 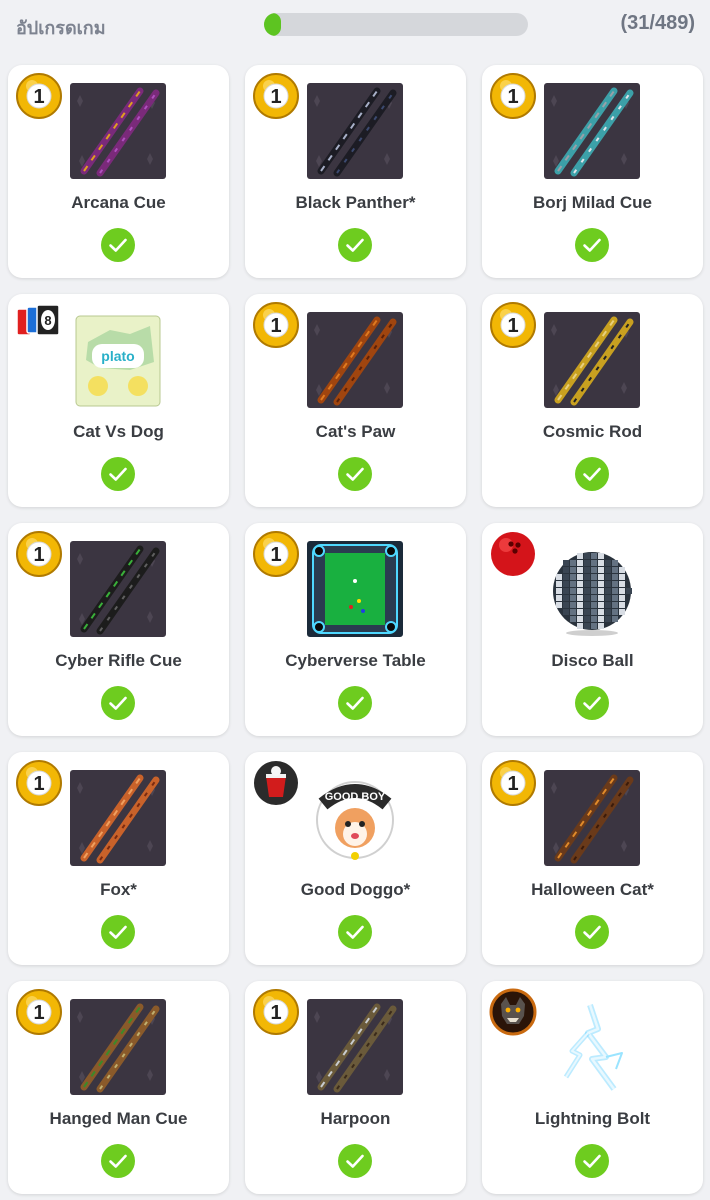 I want to click on progress-count: (31/489), so click(x=658, y=23).